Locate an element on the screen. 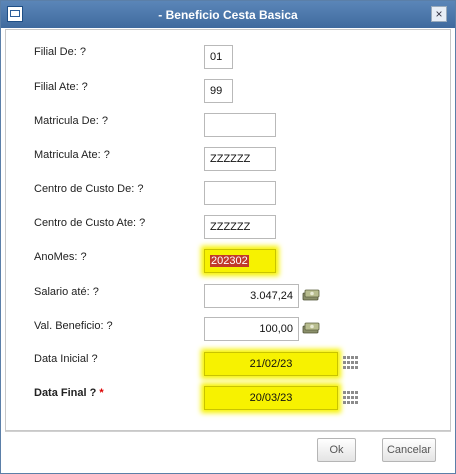  window-title: - Beneficio Cesta Basica is located at coordinates (228, 15).